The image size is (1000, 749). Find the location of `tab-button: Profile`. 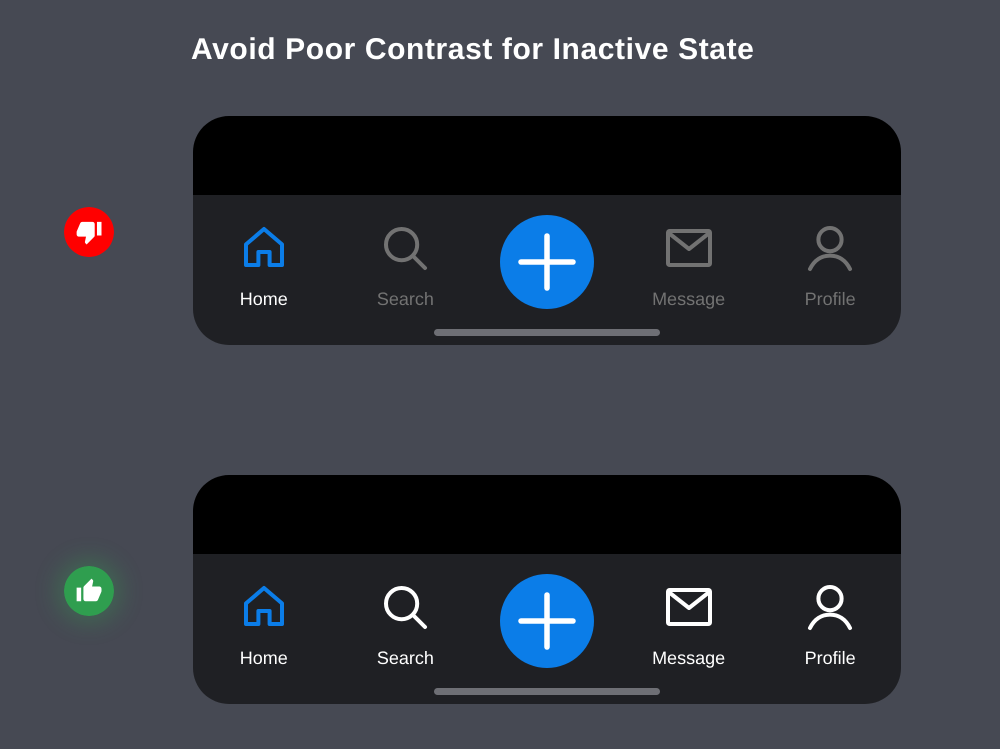

tab-button: Profile is located at coordinates (830, 626).